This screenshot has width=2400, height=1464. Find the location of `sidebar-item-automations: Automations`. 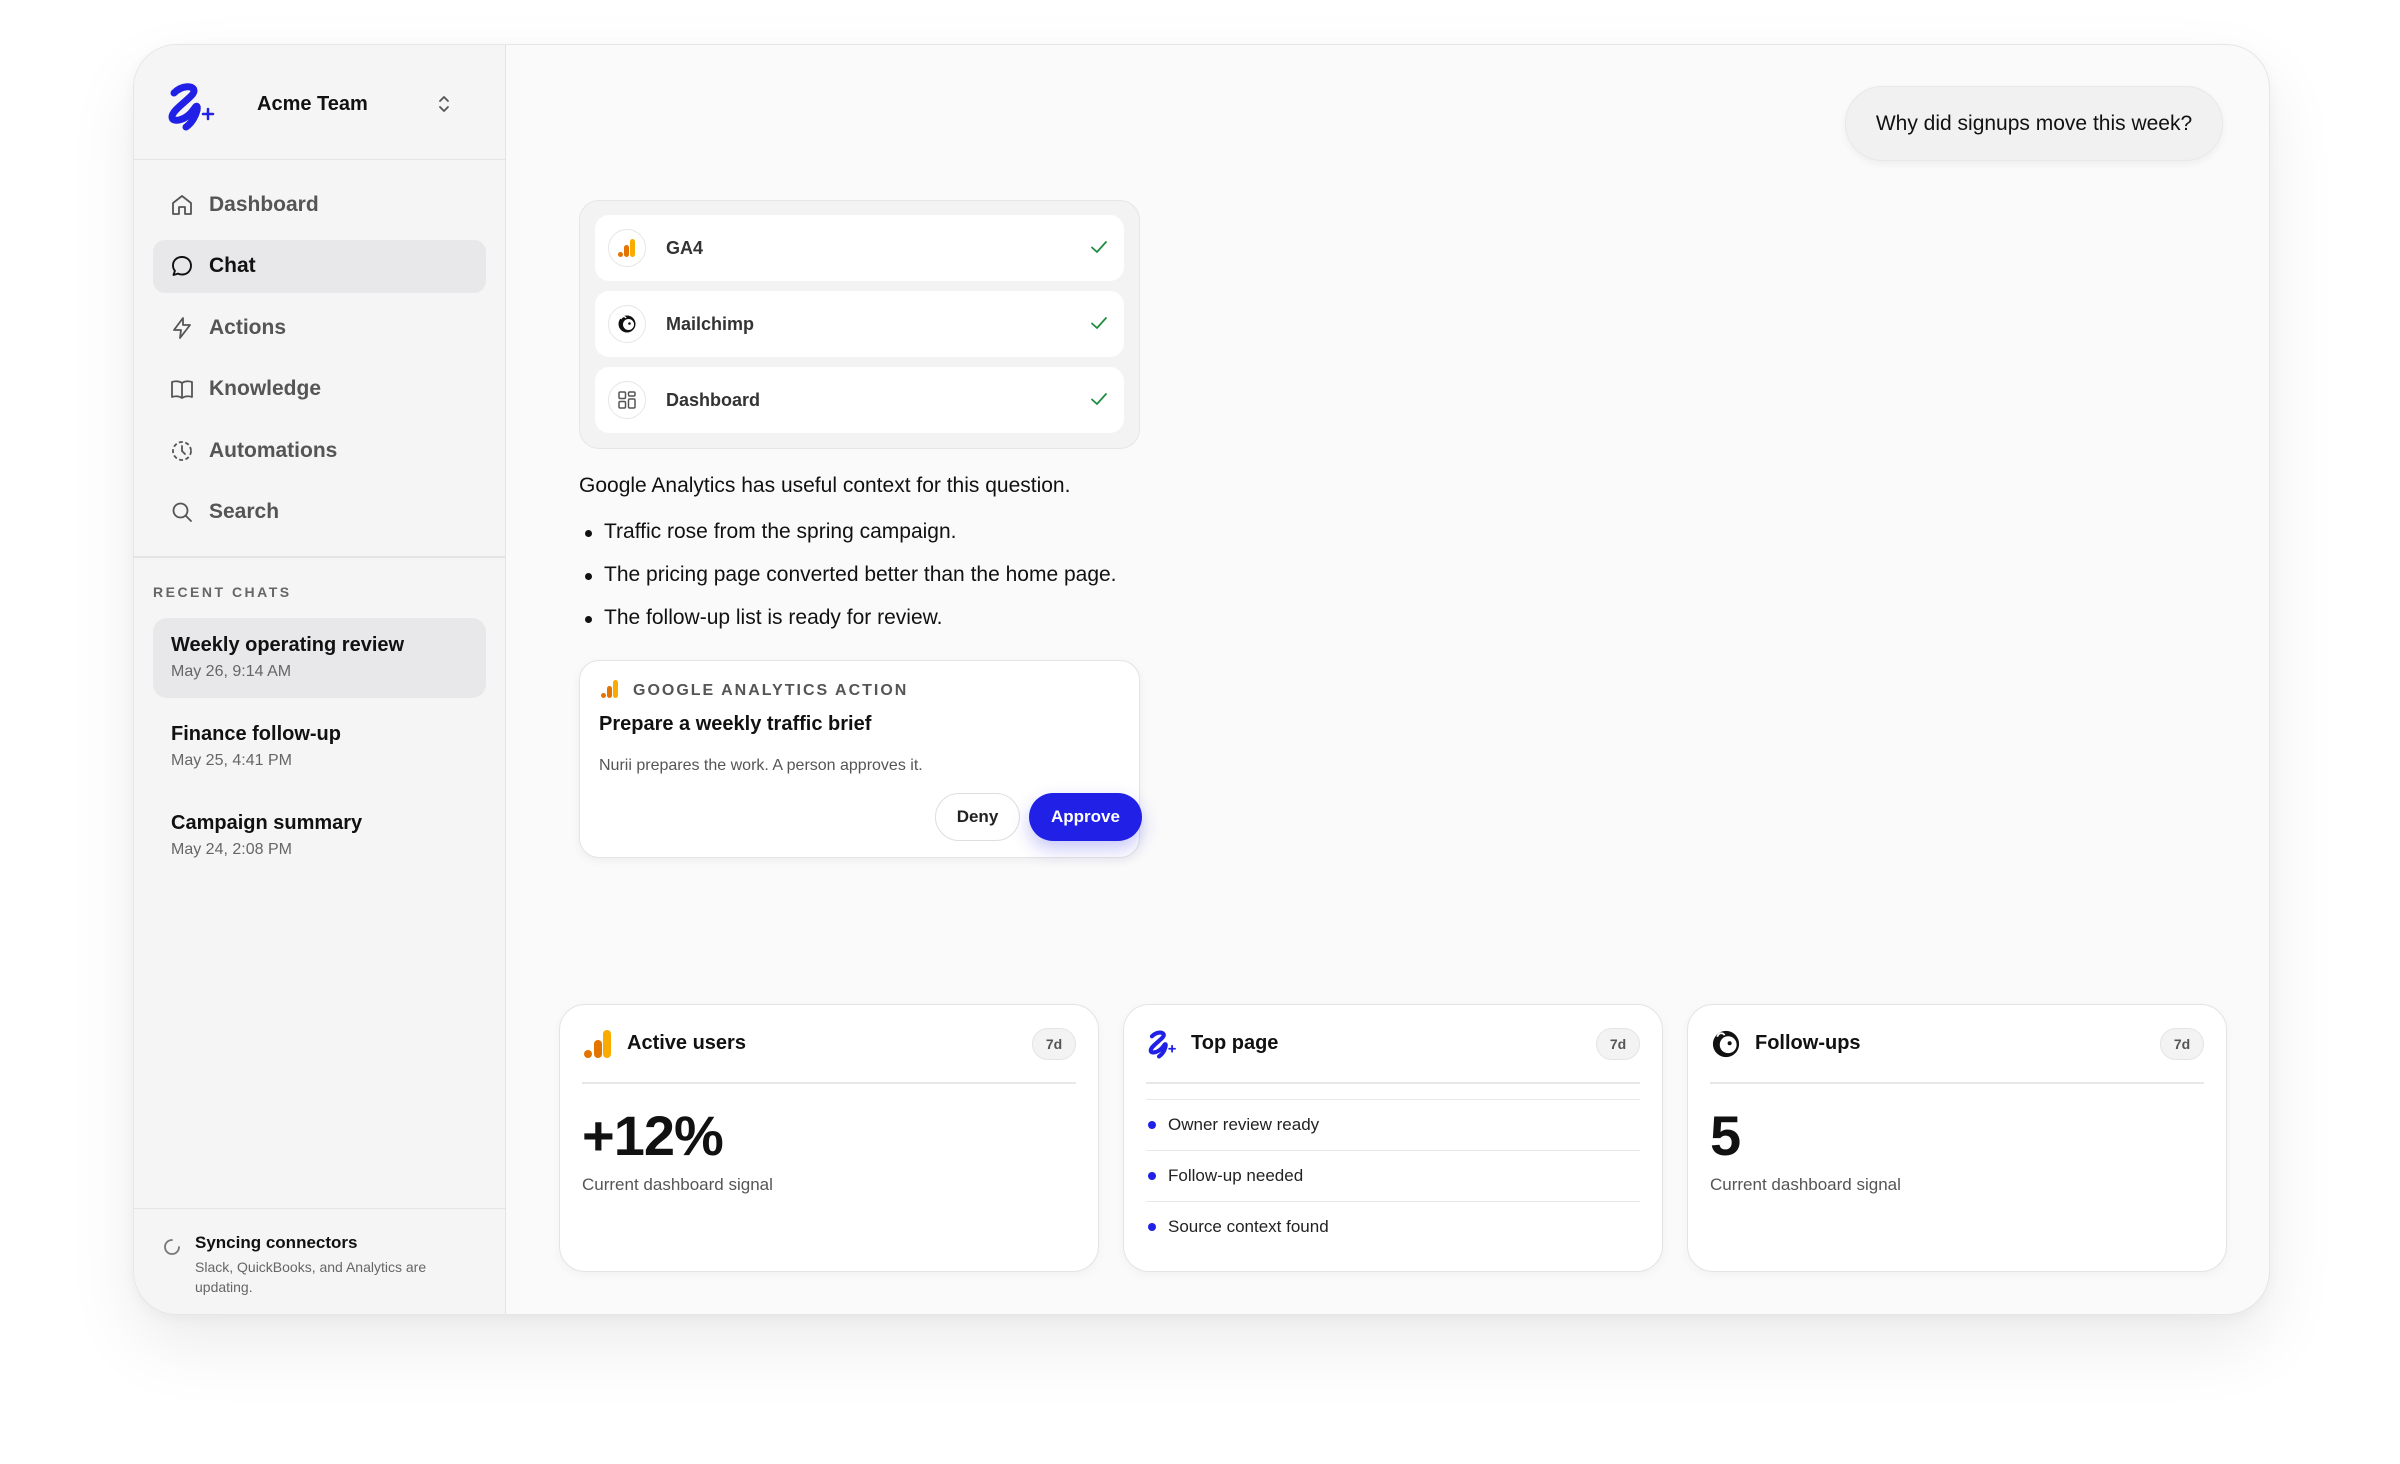

sidebar-item-automations: Automations is located at coordinates (319, 450).